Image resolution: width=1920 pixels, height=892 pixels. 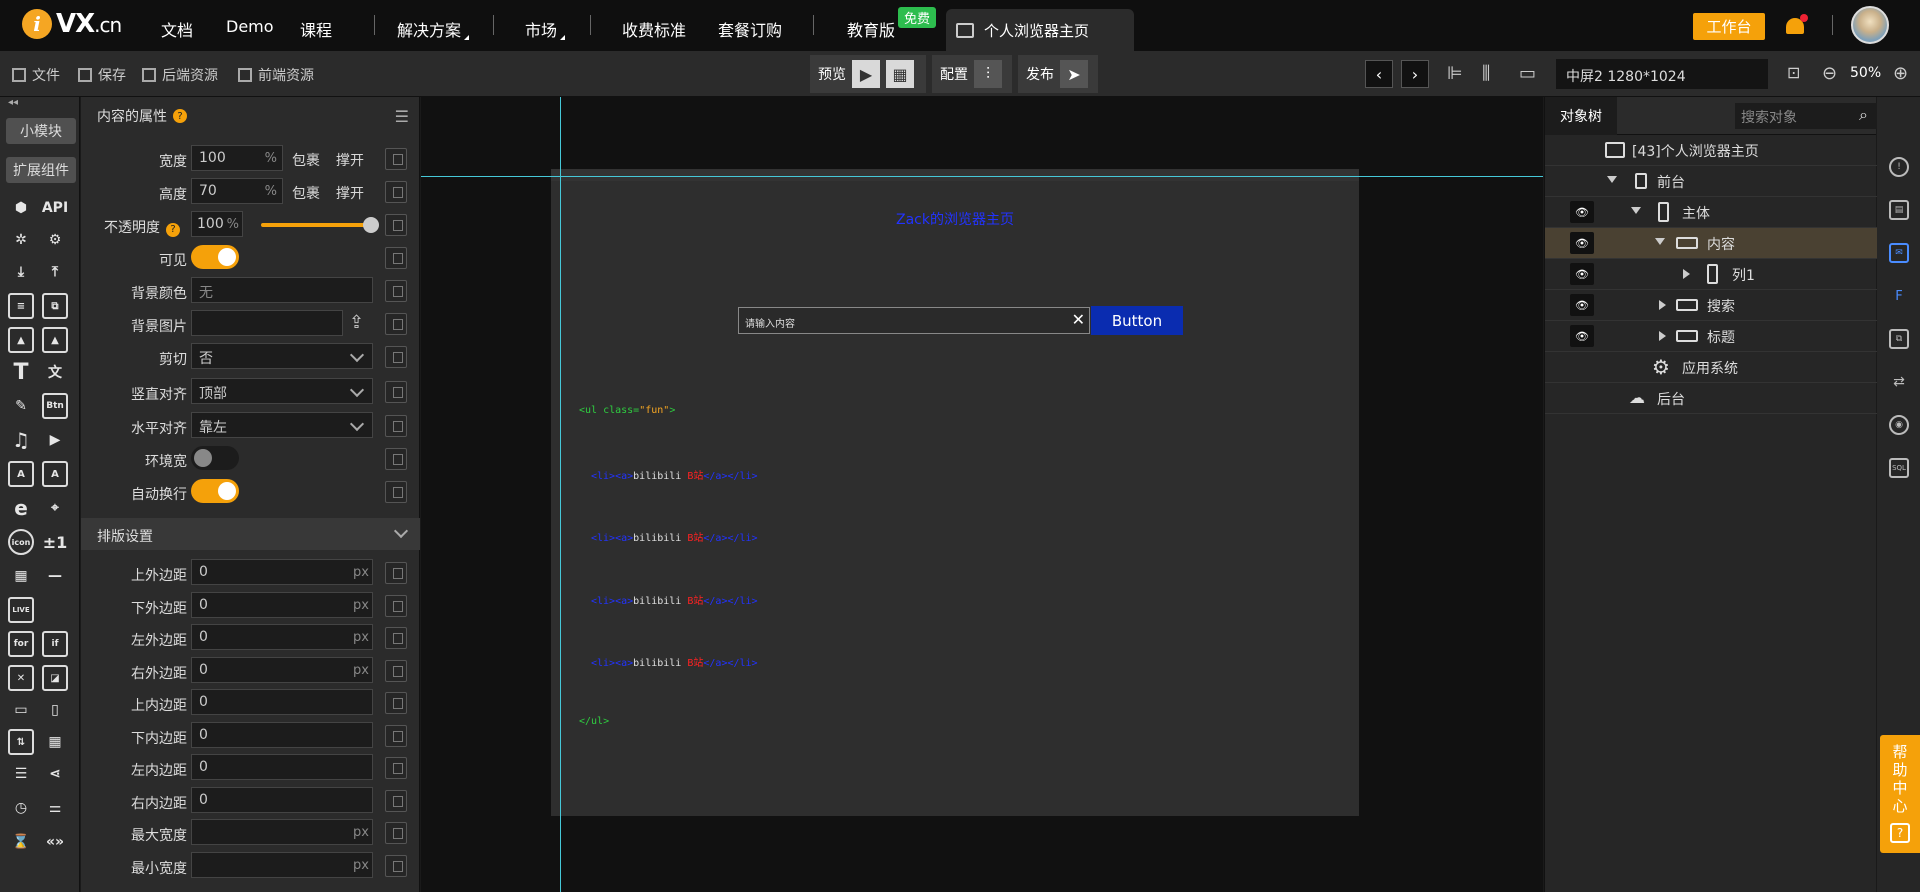 I want to click on layers-icon: ▤, so click(x=1899, y=210).